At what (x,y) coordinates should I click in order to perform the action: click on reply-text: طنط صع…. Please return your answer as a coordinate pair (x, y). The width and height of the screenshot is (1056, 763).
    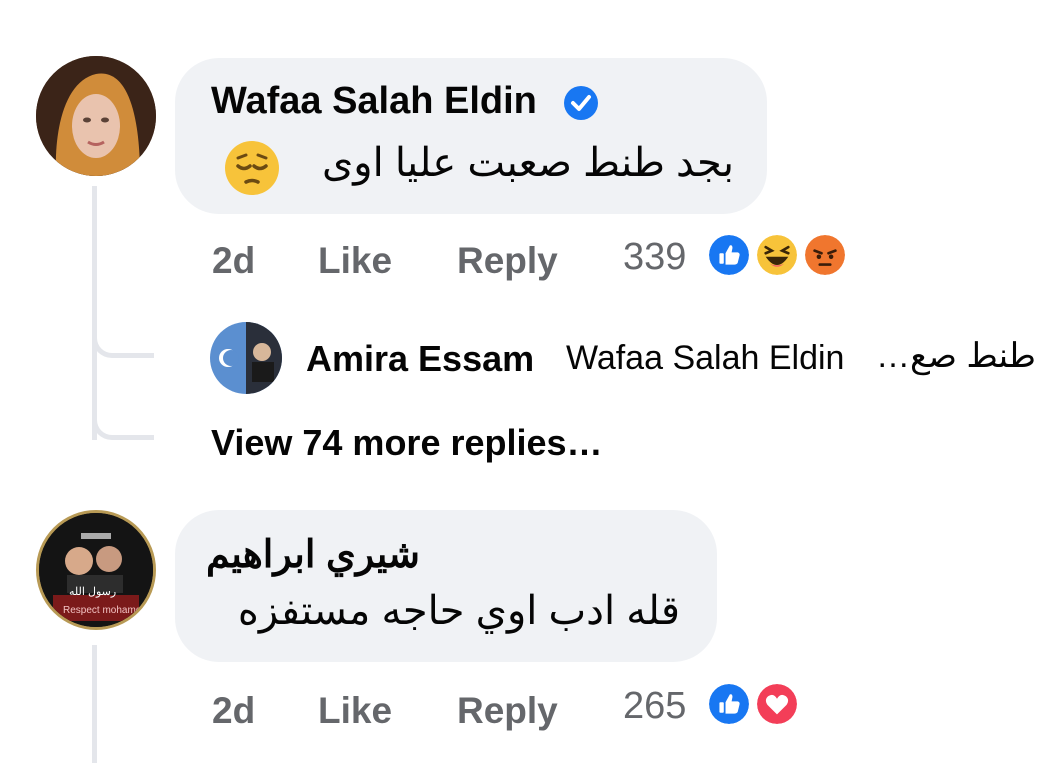
    Looking at the image, I should click on (955, 356).